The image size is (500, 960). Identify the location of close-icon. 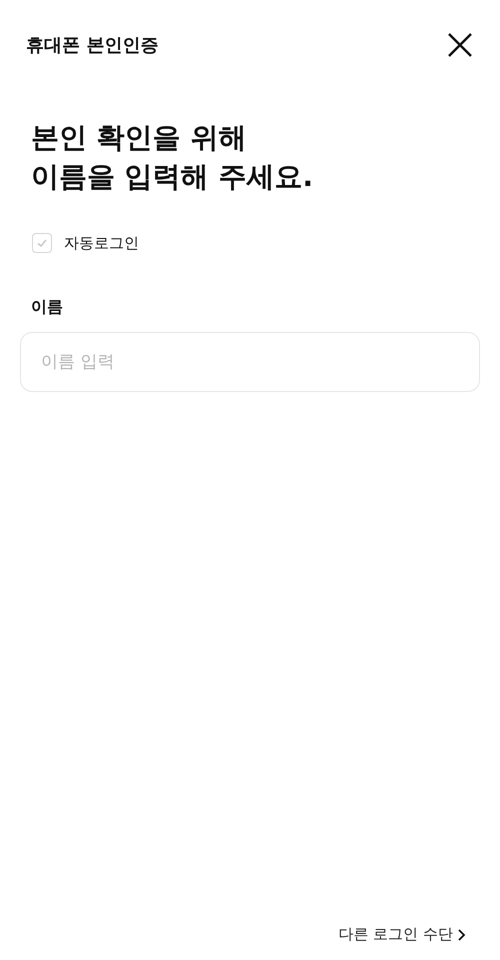
(460, 45).